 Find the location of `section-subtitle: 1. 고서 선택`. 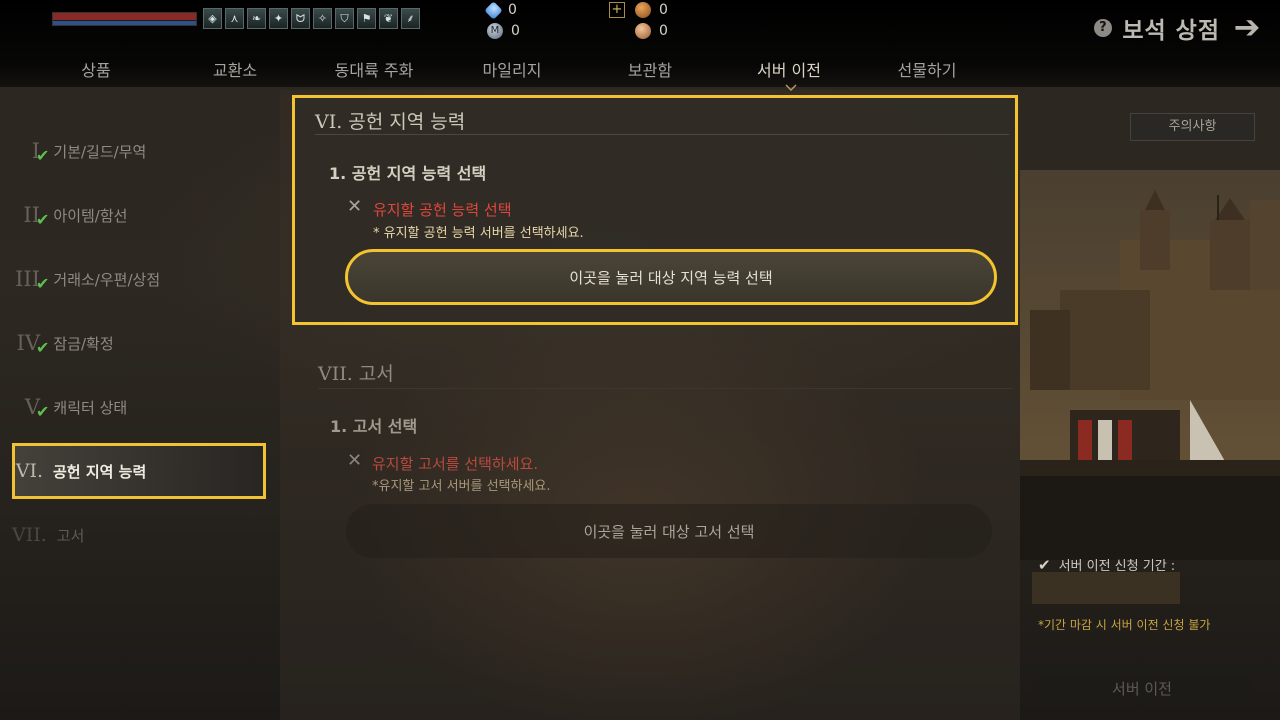

section-subtitle: 1. 고서 선택 is located at coordinates (374, 426).